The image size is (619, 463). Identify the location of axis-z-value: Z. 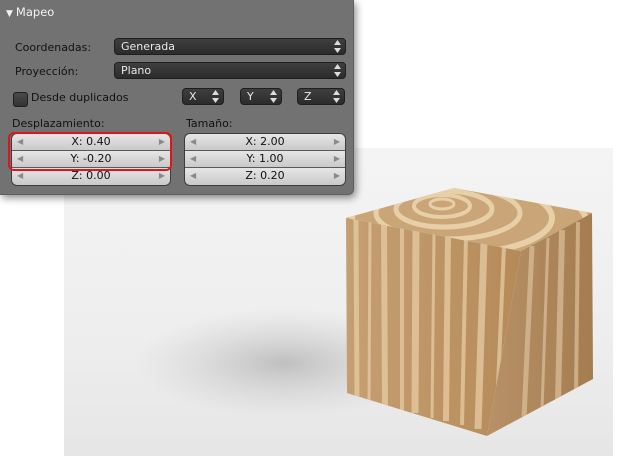
(308, 96).